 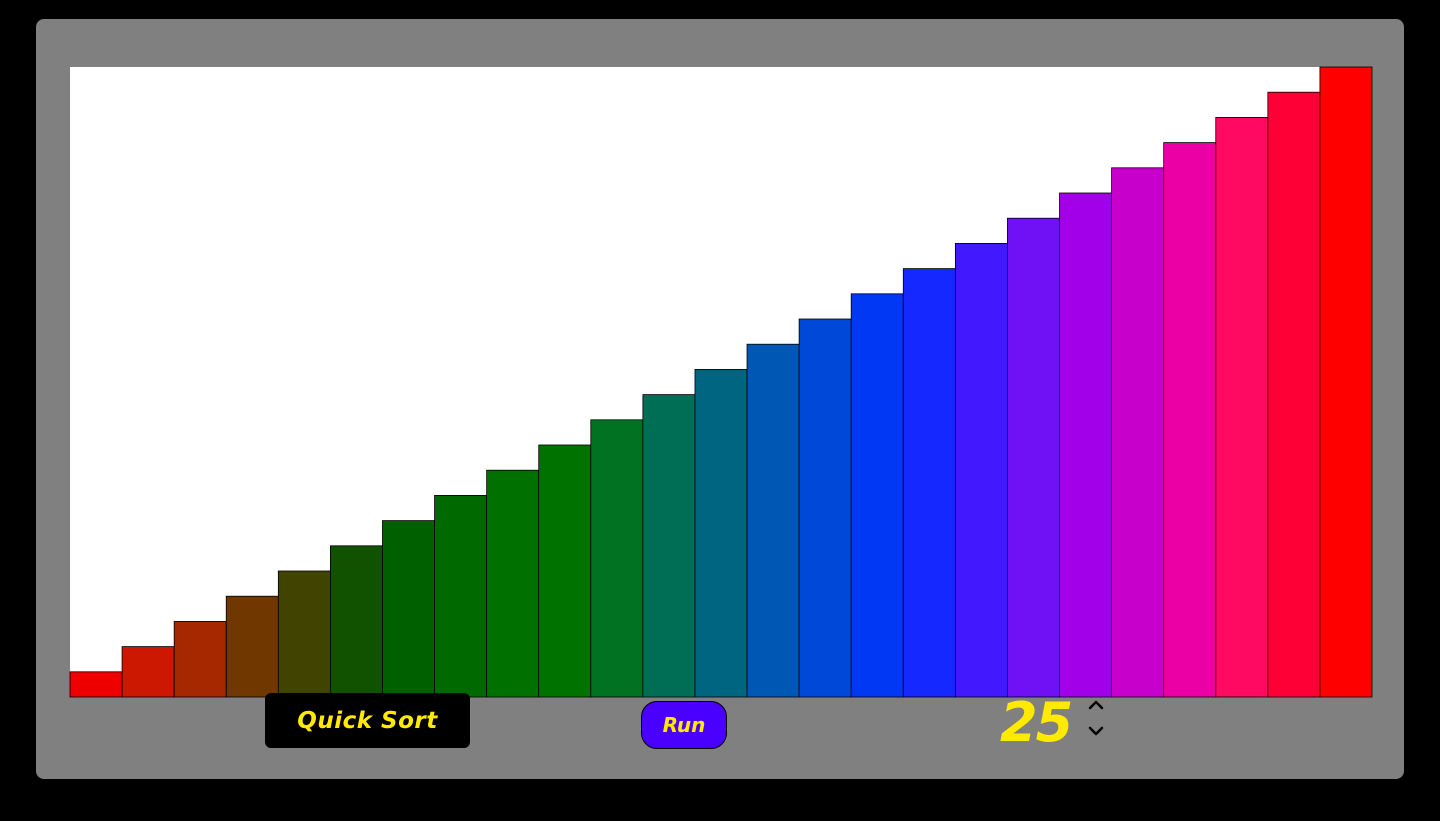 What do you see at coordinates (1096, 731) in the screenshot?
I see `chevron-down-icon` at bounding box center [1096, 731].